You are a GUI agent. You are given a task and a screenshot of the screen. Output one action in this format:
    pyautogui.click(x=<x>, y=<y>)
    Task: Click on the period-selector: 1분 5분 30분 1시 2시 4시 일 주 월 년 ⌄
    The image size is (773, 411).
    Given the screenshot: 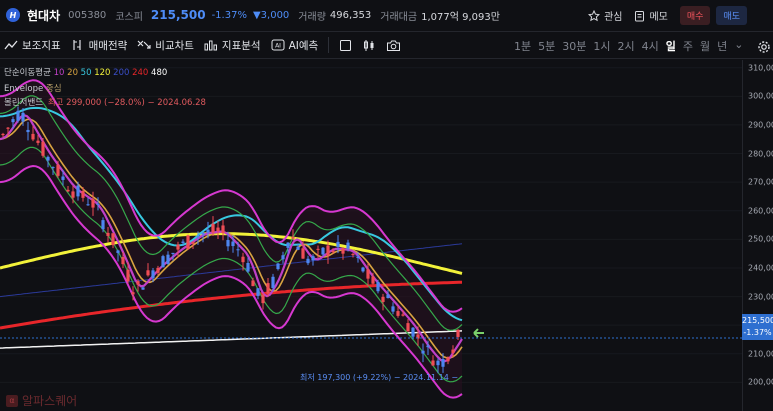 What is the action you would take?
    pyautogui.click(x=632, y=46)
    